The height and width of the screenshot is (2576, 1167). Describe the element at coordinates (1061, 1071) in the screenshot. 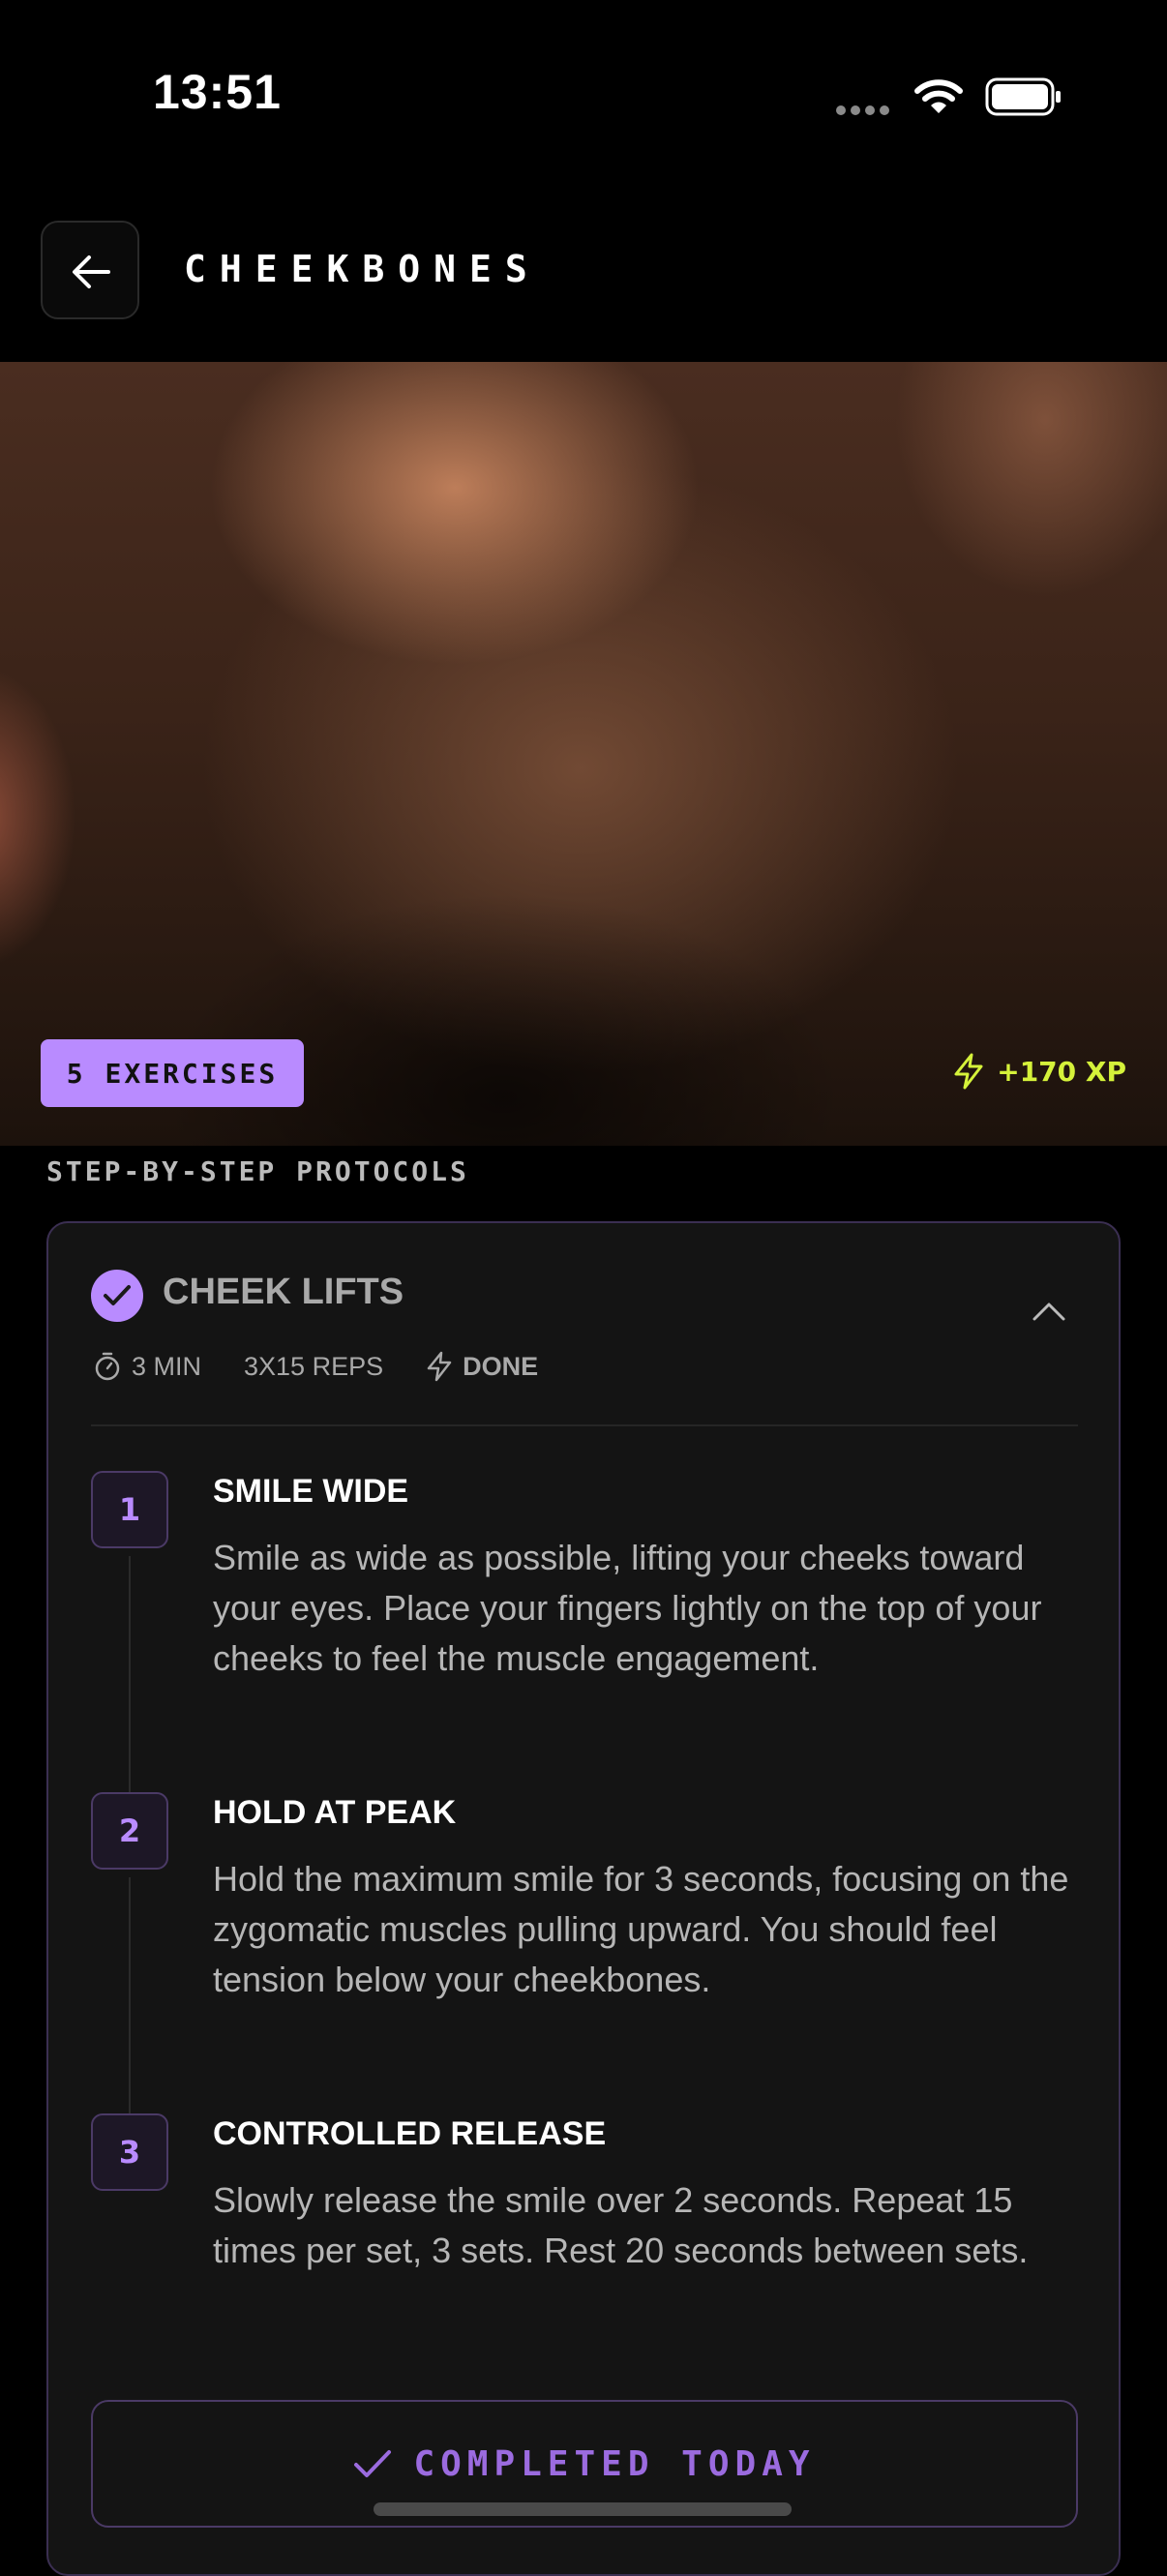

I see `xp-value: +170 XP` at that location.